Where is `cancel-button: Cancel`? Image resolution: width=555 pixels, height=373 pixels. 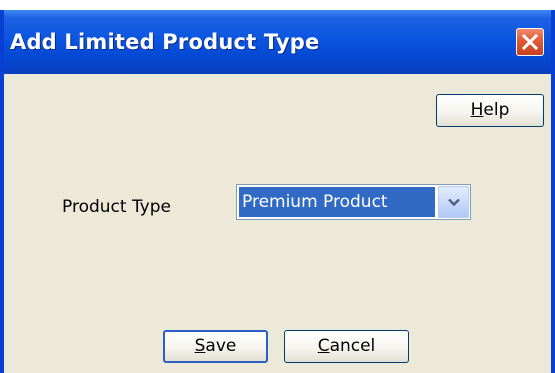 cancel-button: Cancel is located at coordinates (346, 346).